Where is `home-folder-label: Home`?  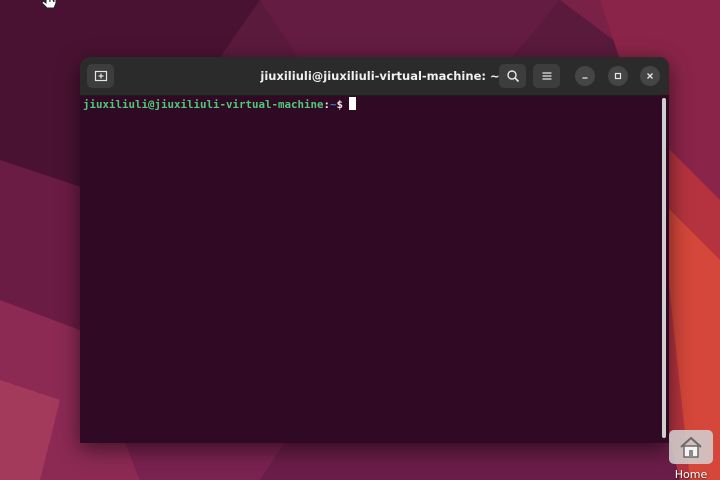
home-folder-label: Home is located at coordinates (691, 474).